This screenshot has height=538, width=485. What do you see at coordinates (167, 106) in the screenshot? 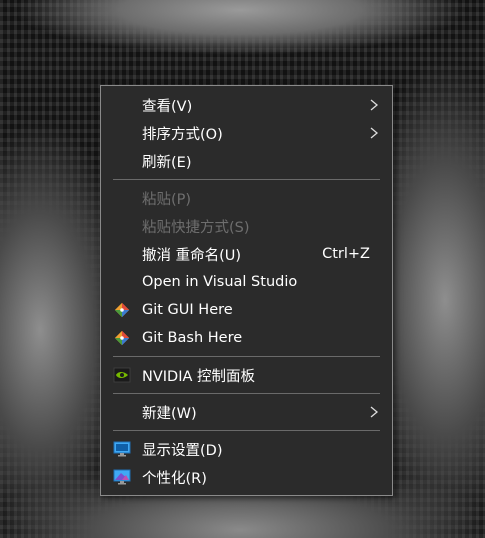
I see `menu-item-label: 查看(V)` at bounding box center [167, 106].